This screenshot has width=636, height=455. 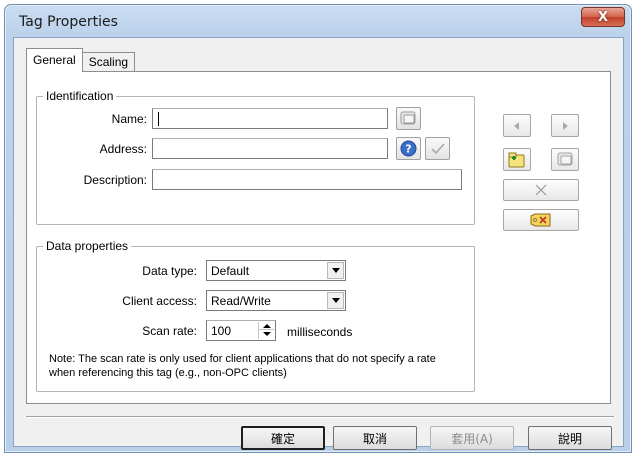 I want to click on text-caret, so click(x=158, y=119).